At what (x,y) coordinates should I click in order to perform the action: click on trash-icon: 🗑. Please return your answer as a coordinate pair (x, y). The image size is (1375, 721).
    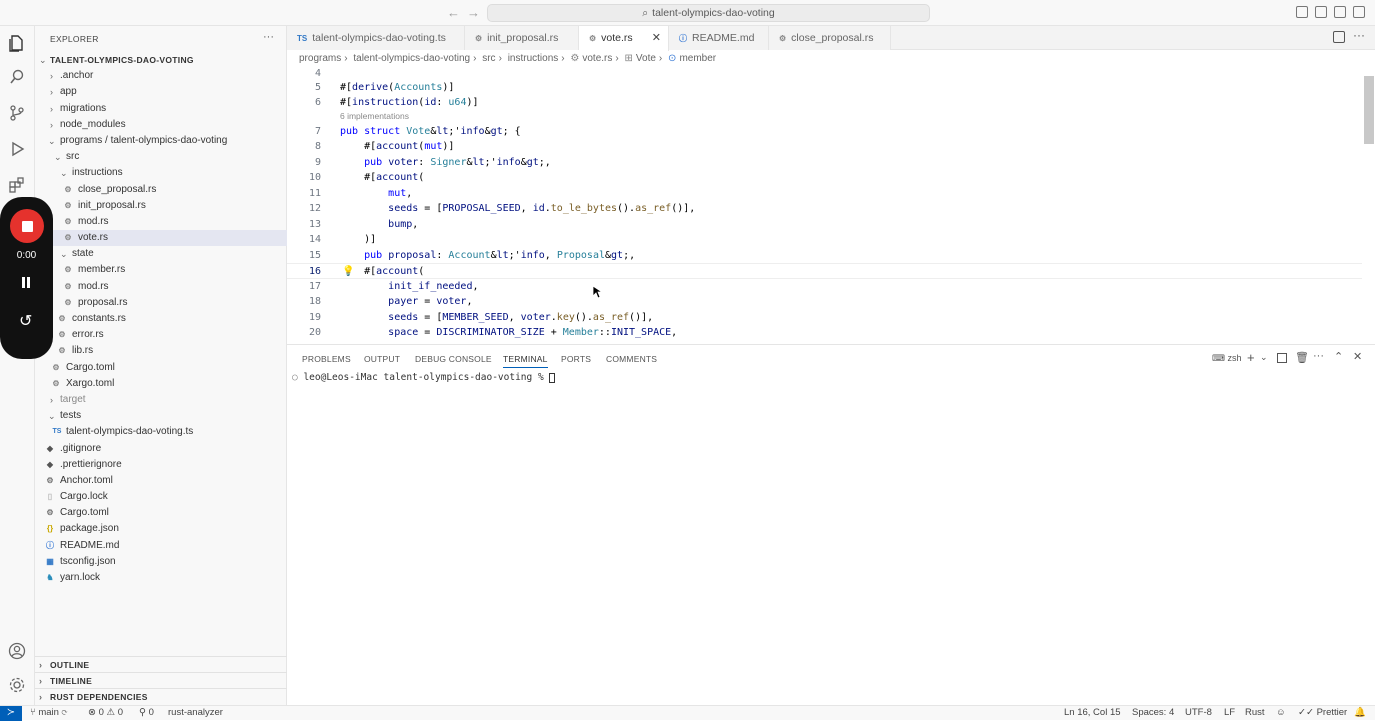
    Looking at the image, I should click on (1302, 357).